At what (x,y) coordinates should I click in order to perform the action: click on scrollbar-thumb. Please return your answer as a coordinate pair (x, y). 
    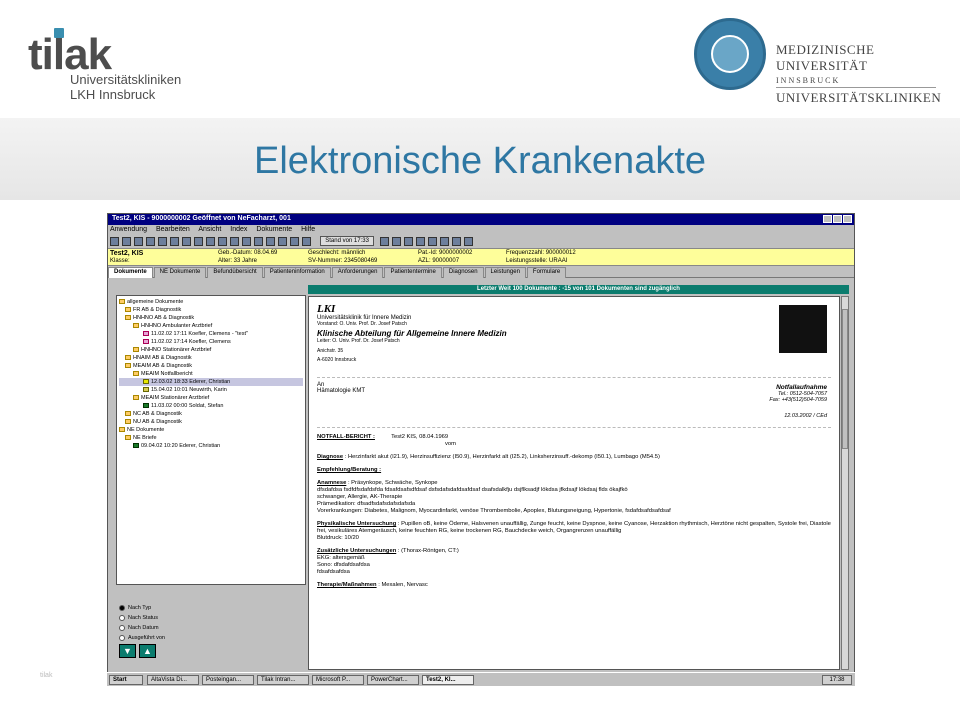
    Looking at the image, I should click on (845, 379).